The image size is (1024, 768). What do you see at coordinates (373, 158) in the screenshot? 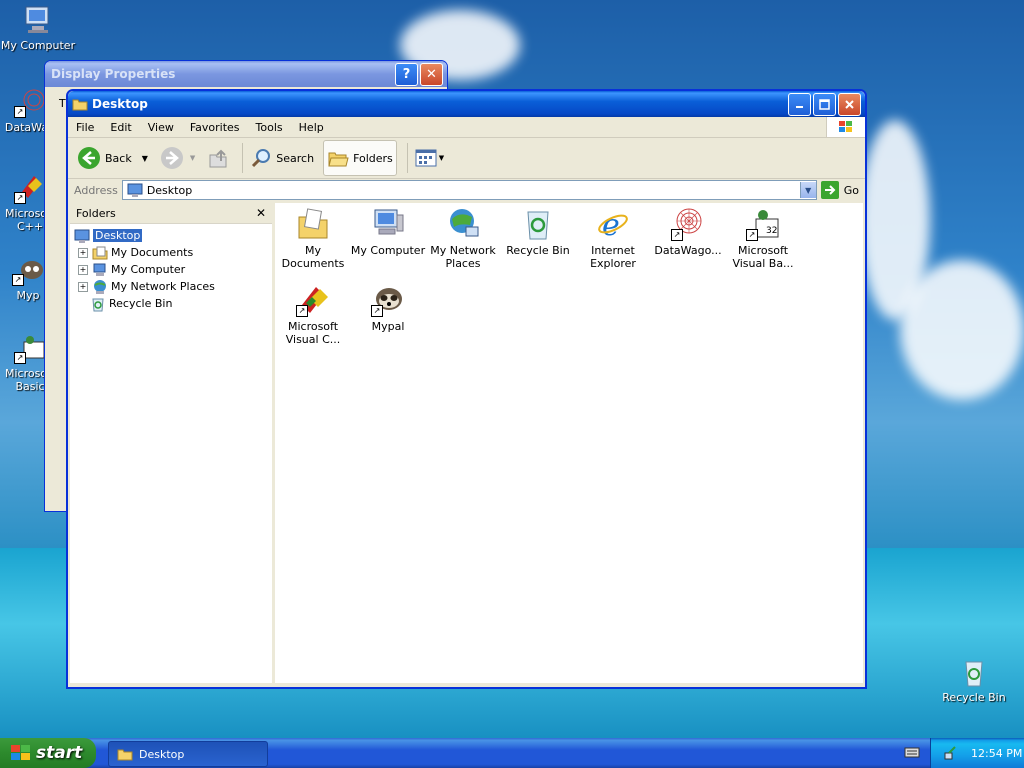
I see `folders-label: Folders` at bounding box center [373, 158].